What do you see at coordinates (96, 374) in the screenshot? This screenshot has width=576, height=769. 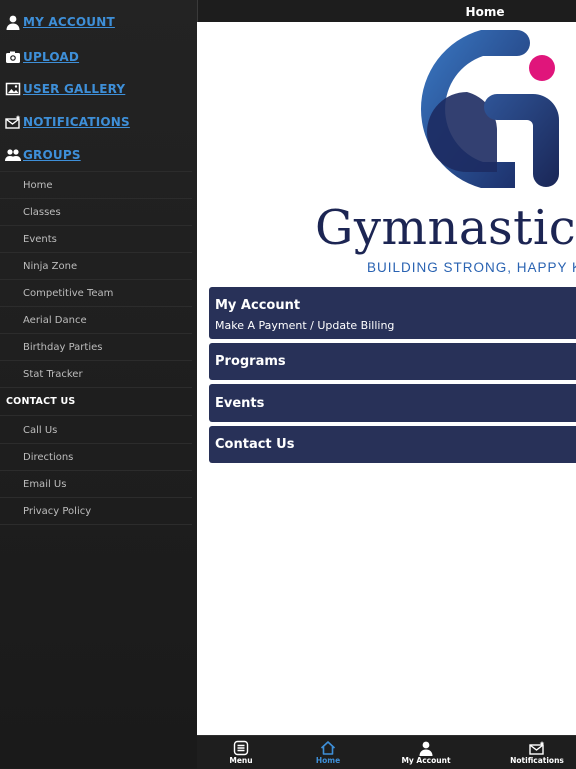 I see `sidebar-item-stat-tracker: Stat Tracker` at bounding box center [96, 374].